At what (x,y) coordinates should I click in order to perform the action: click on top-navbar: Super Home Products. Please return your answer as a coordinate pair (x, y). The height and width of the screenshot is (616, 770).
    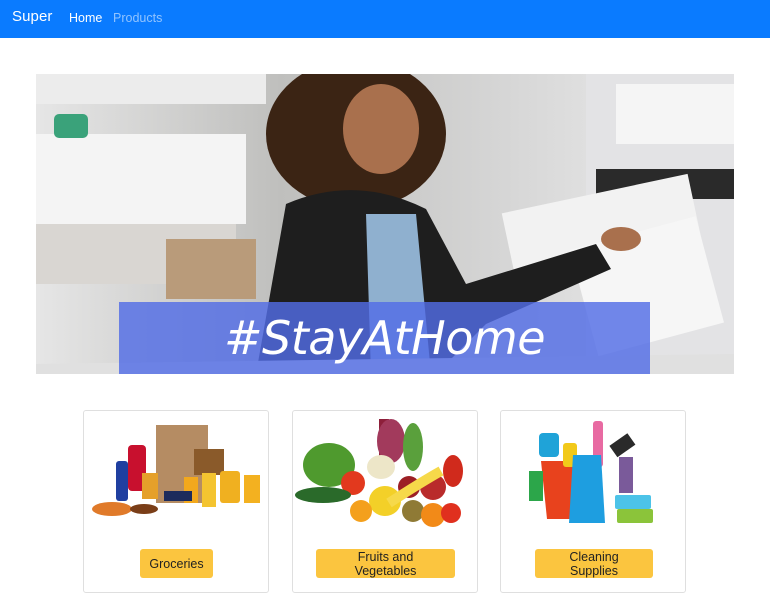
    Looking at the image, I should click on (385, 19).